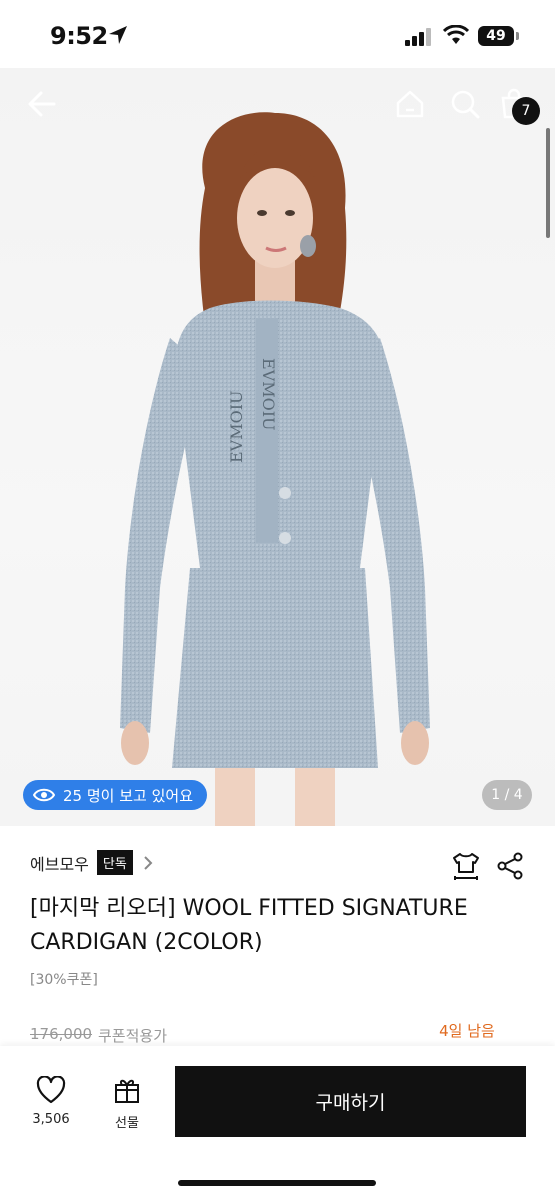 The height and width of the screenshot is (1200, 555). Describe the element at coordinates (127, 1091) in the screenshot. I see `gift-icon` at that location.